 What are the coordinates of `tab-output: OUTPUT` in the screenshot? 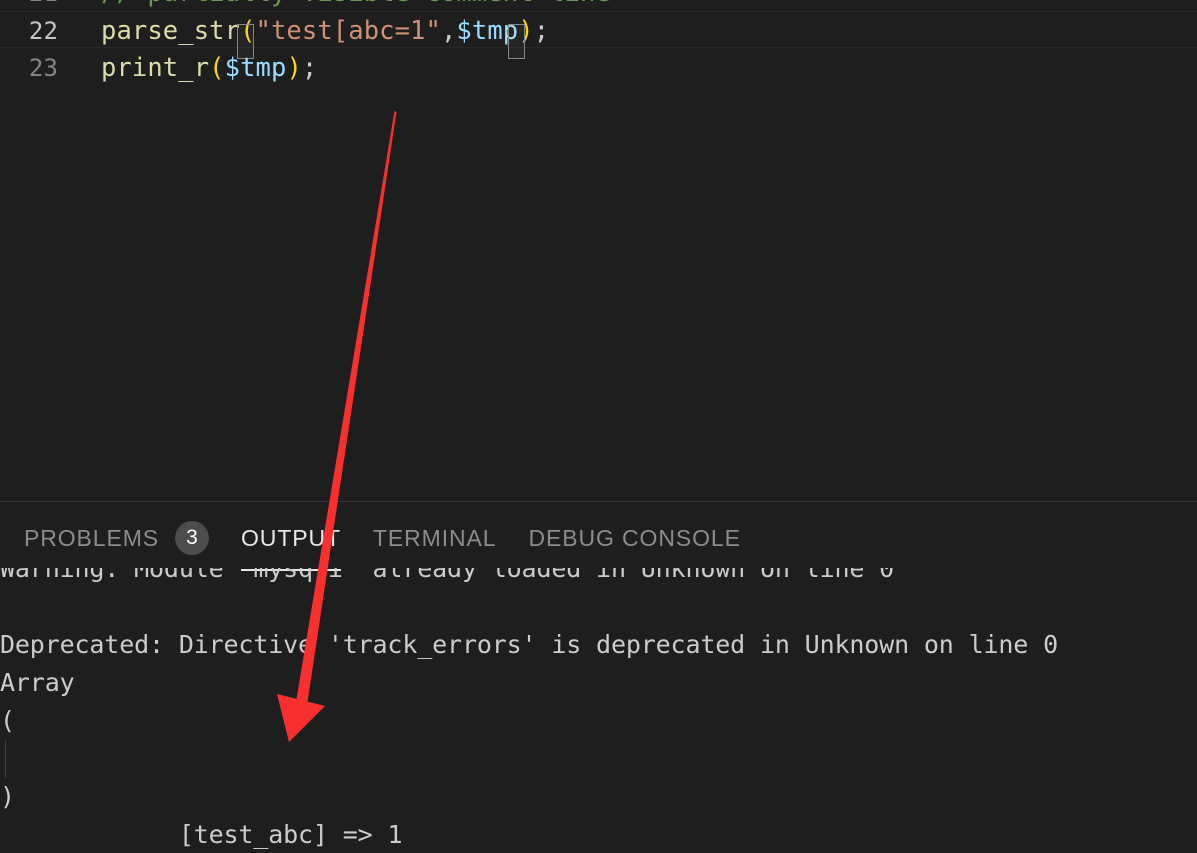 It's located at (291, 538).